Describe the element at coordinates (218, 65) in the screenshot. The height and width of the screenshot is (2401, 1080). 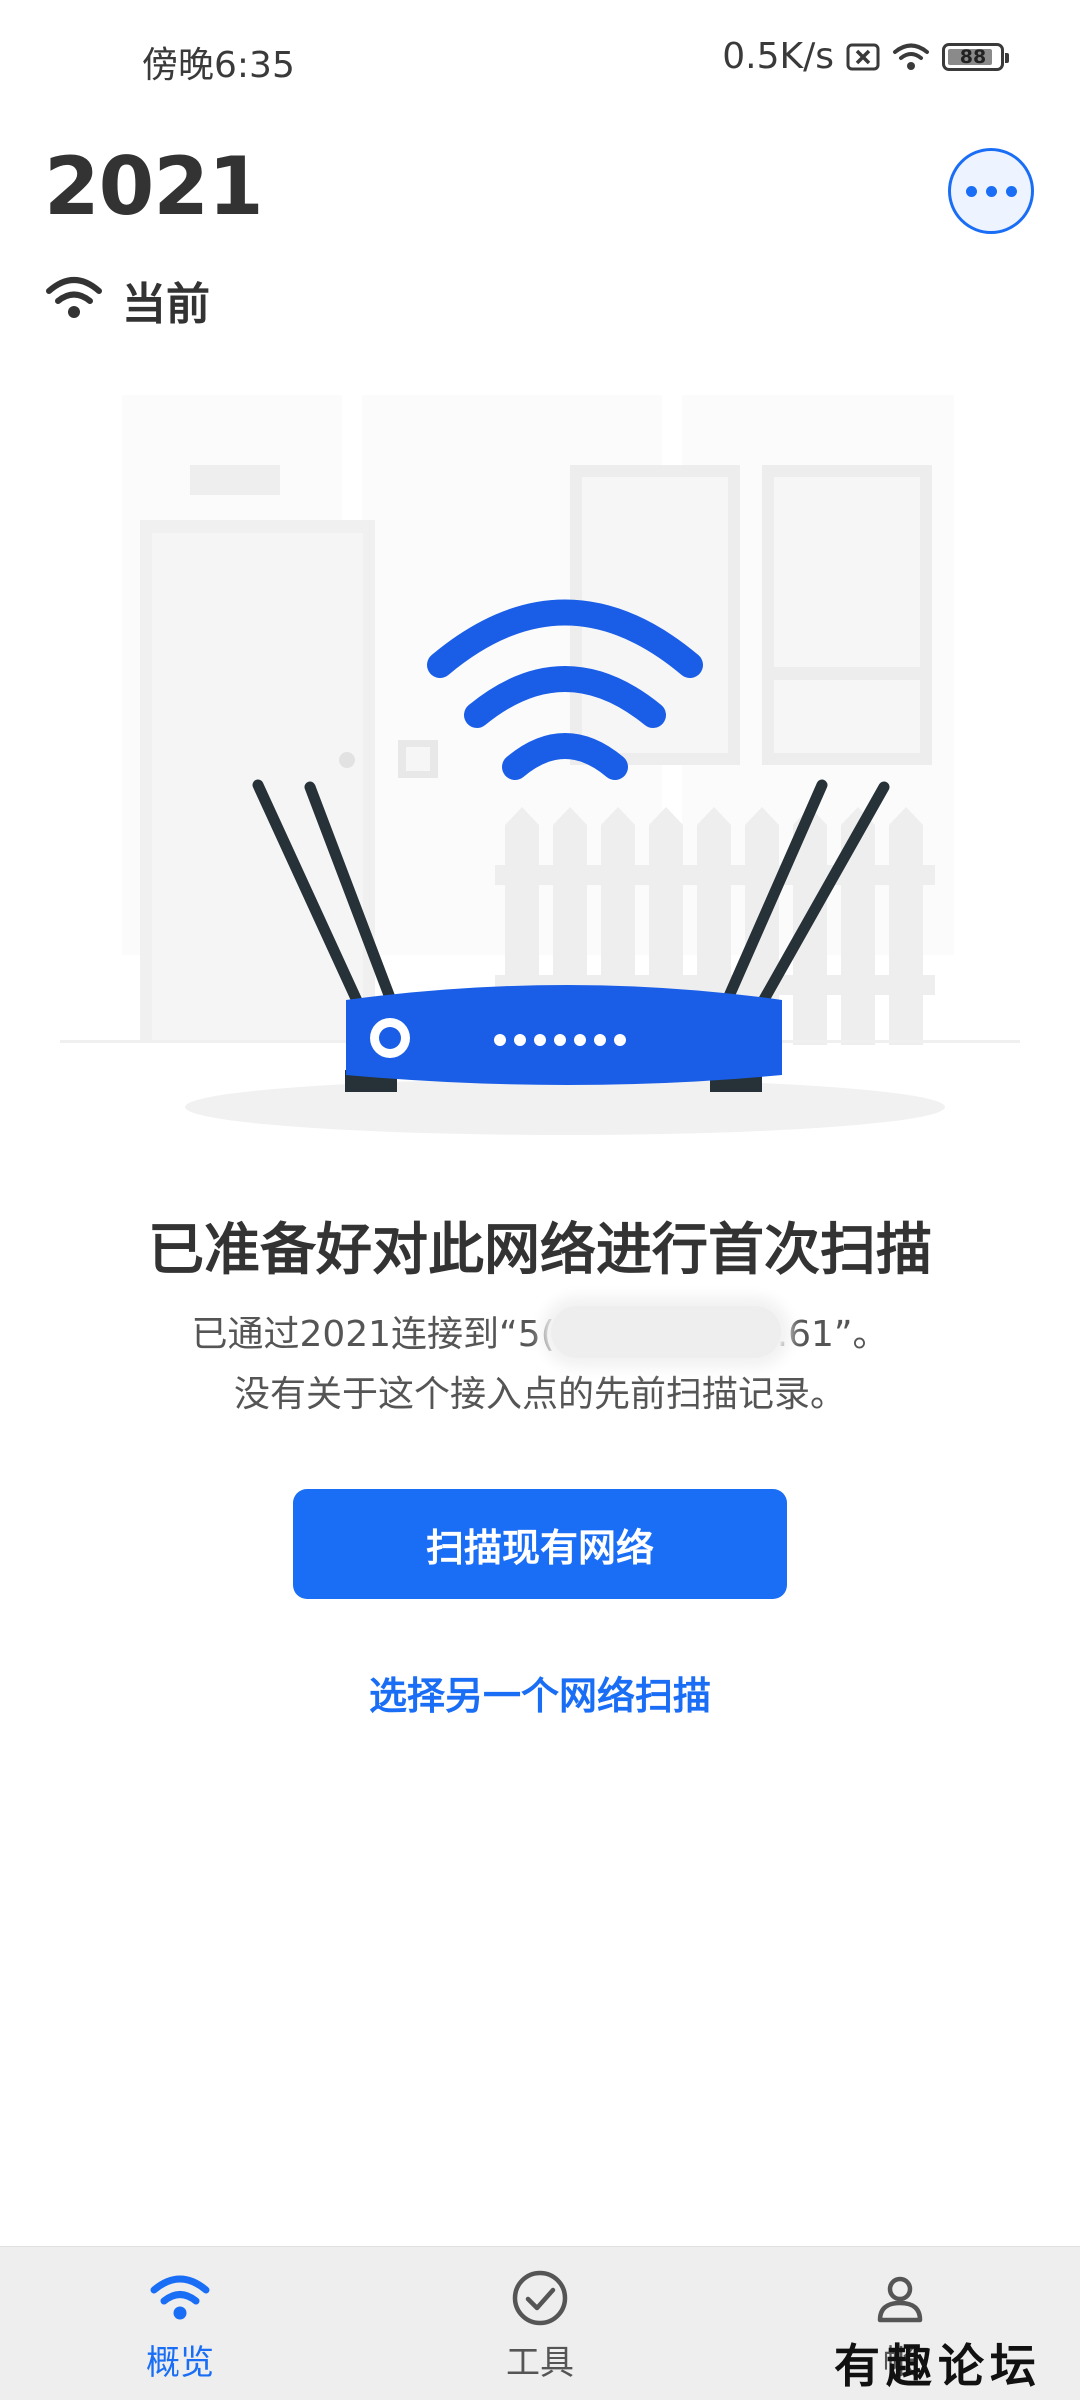
I see `status-time: 傍晚6:35` at that location.